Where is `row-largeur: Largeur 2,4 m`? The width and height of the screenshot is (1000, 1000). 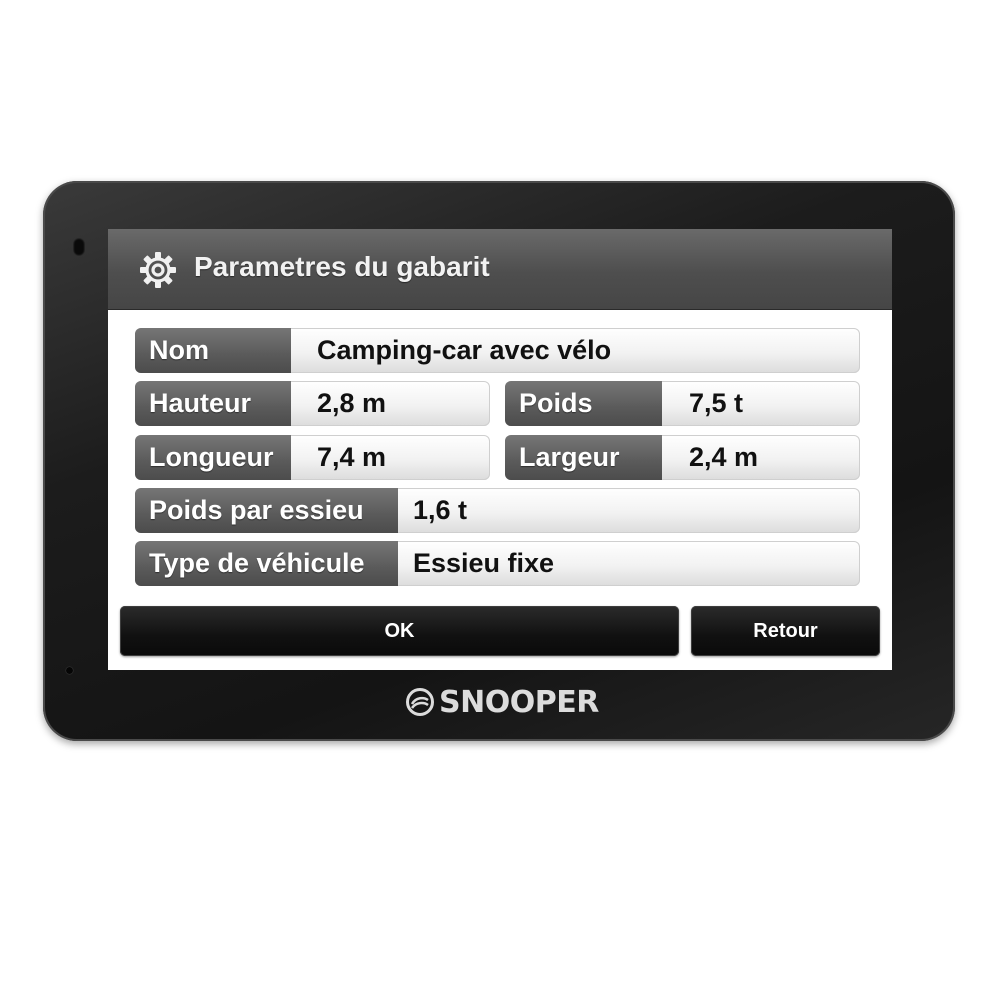 row-largeur: Largeur 2,4 m is located at coordinates (682, 457).